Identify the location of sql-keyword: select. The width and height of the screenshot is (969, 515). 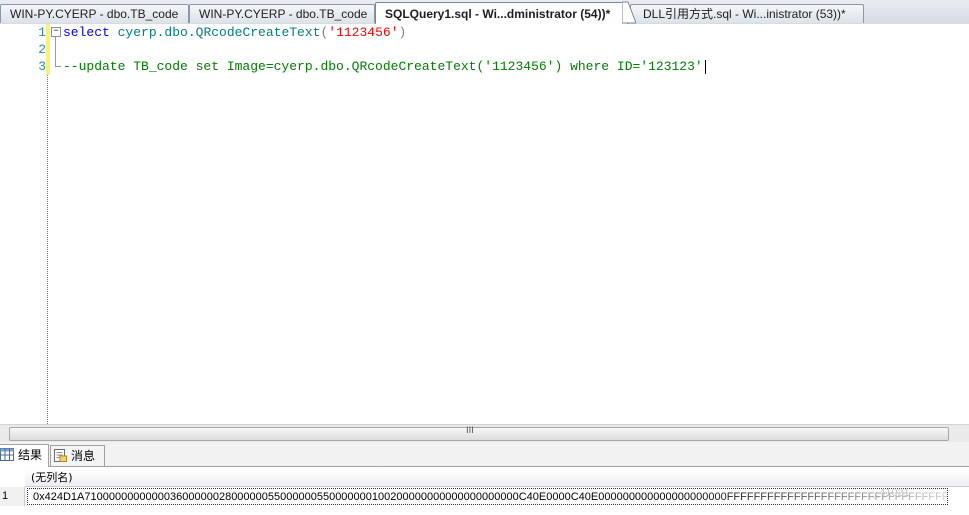
(86, 32).